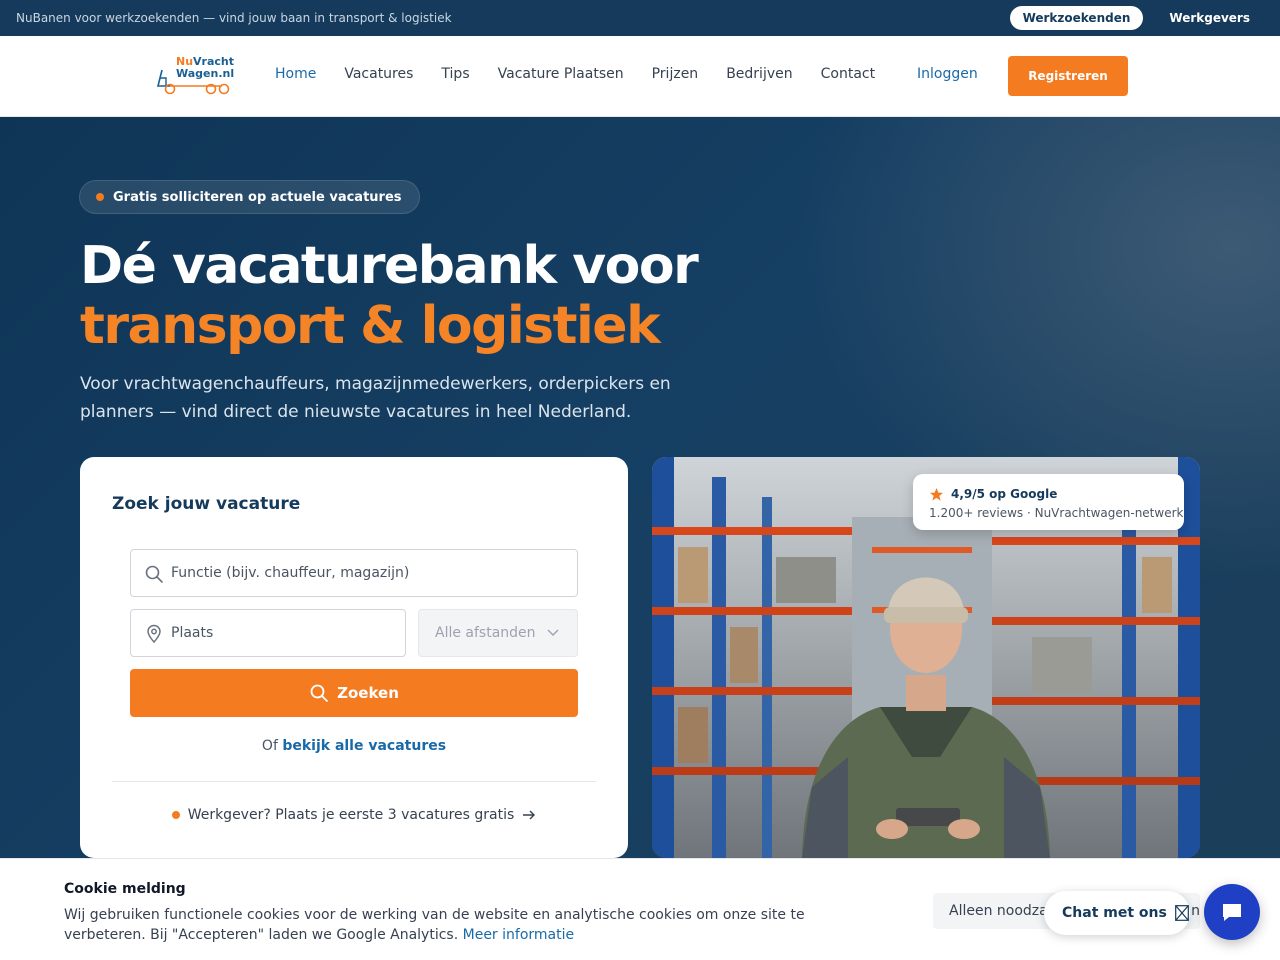  What do you see at coordinates (1068, 76) in the screenshot?
I see `register-button: Registreren` at bounding box center [1068, 76].